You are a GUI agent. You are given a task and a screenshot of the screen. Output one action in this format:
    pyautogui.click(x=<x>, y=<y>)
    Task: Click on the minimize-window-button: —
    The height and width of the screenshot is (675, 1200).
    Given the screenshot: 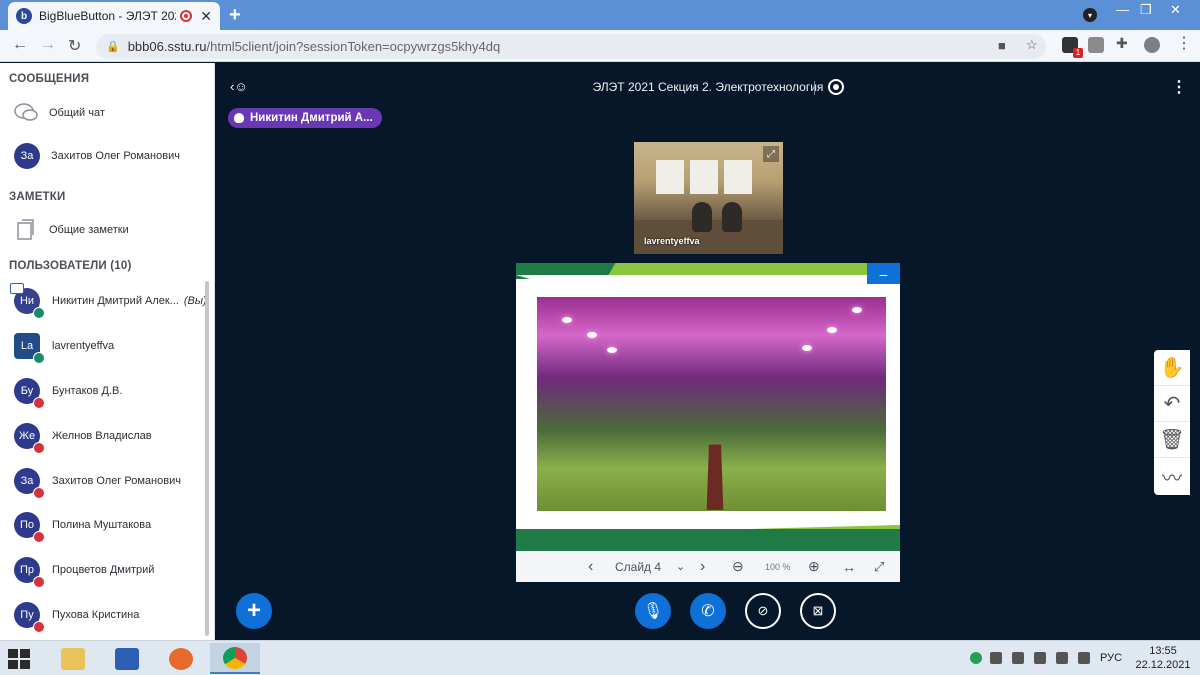 What is the action you would take?
    pyautogui.click(x=1122, y=9)
    